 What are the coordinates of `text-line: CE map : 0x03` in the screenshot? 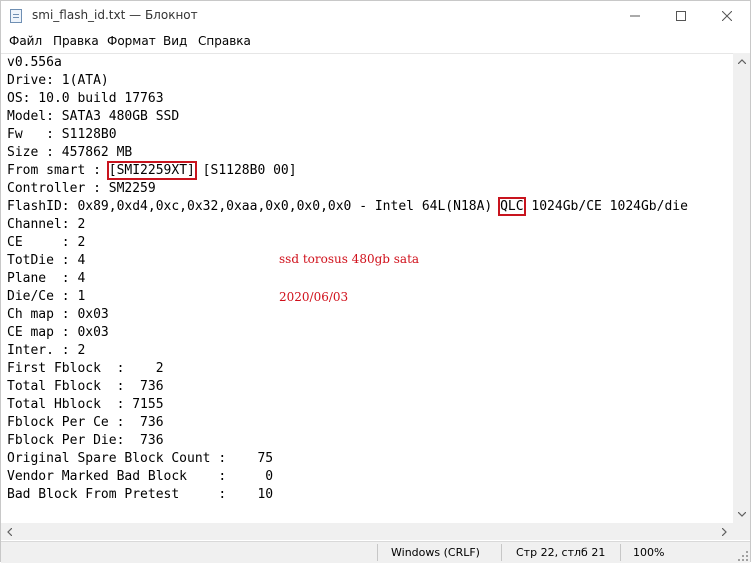 It's located at (58, 332).